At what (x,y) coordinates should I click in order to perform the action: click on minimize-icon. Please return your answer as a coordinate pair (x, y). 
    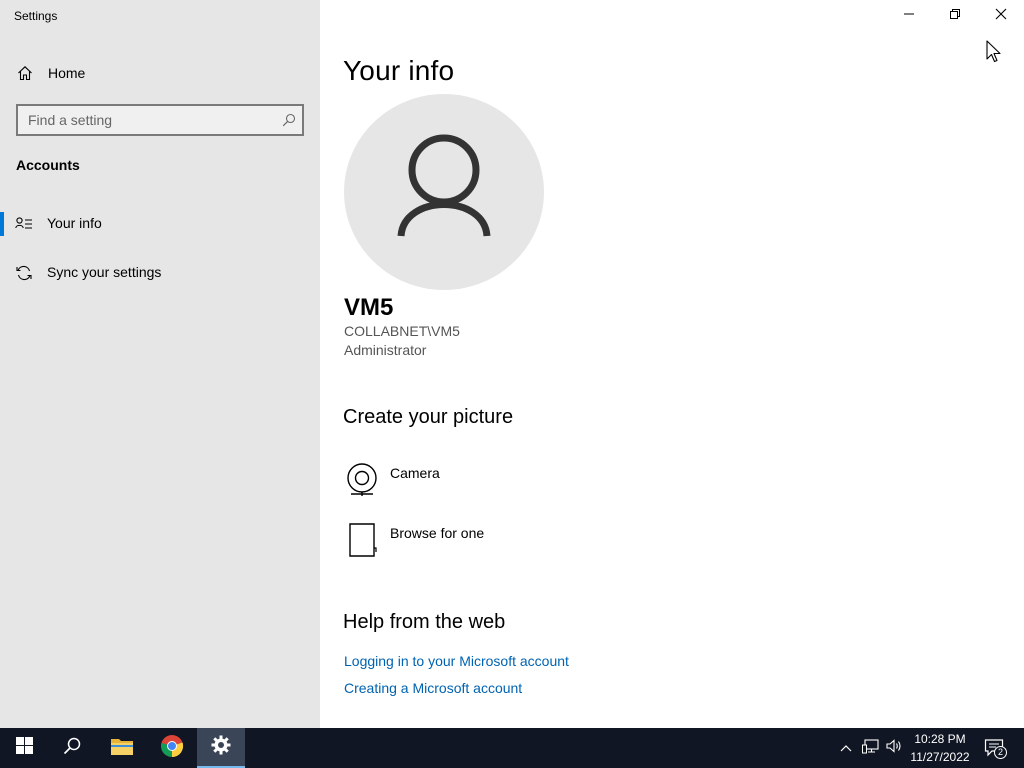
    Looking at the image, I should click on (909, 16).